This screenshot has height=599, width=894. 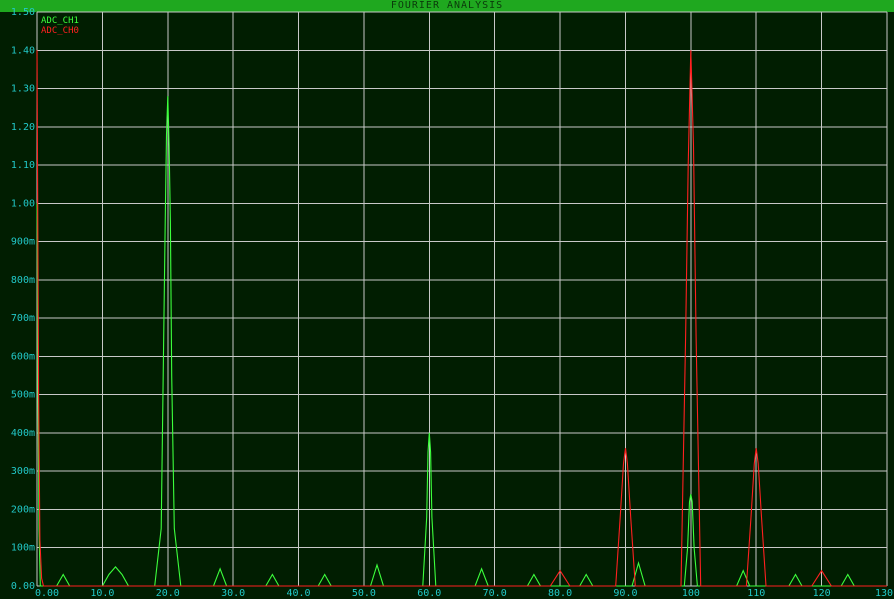 What do you see at coordinates (23, 433) in the screenshot?
I see `y-tick-label: 400m` at bounding box center [23, 433].